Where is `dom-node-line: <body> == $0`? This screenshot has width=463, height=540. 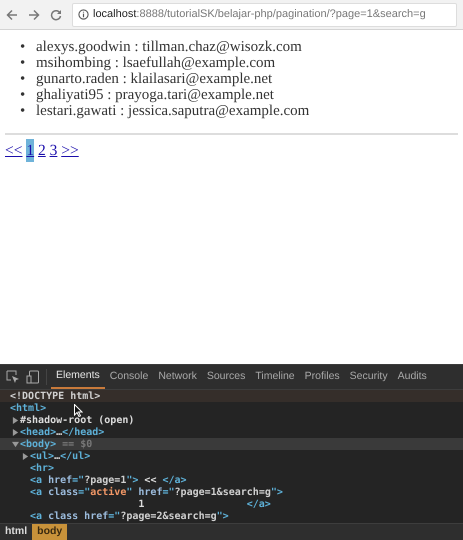 dom-node-line: <body> == $0 is located at coordinates (56, 444).